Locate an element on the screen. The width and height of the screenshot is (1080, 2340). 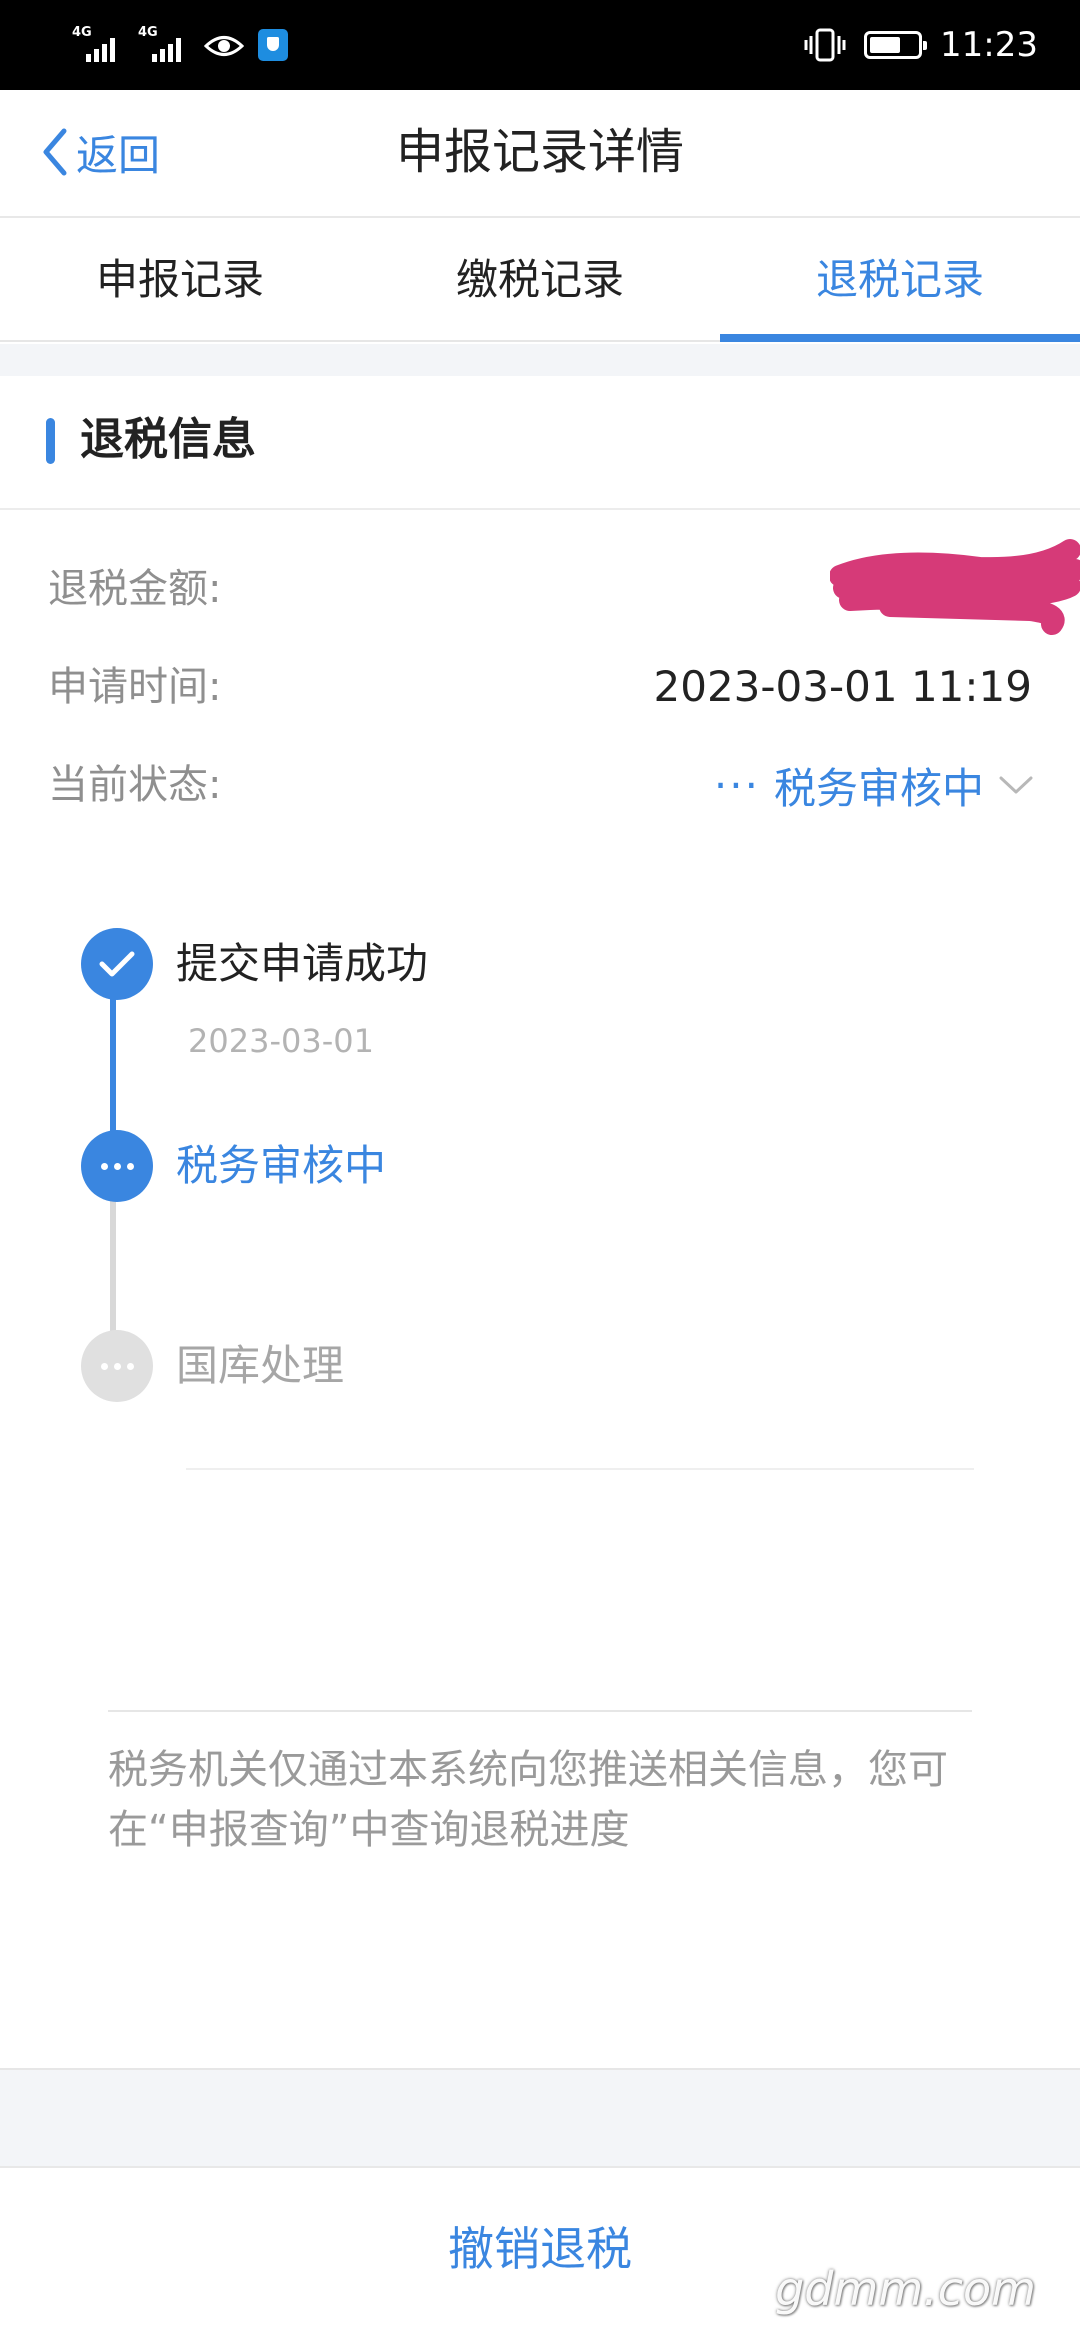
timeline-step-treasury: 国库处理 is located at coordinates (260, 1365).